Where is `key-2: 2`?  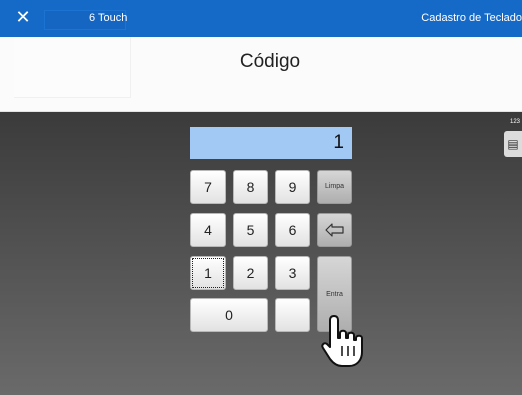
key-2: 2 is located at coordinates (250, 273).